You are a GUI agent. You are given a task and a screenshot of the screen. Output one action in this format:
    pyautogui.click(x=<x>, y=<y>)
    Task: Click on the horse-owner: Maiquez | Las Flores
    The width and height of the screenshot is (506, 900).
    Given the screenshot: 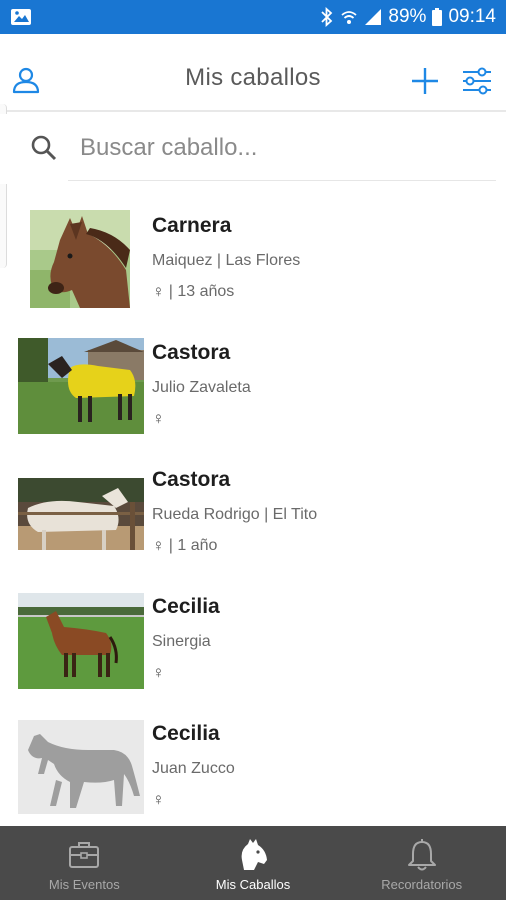 What is the action you would take?
    pyautogui.click(x=226, y=260)
    